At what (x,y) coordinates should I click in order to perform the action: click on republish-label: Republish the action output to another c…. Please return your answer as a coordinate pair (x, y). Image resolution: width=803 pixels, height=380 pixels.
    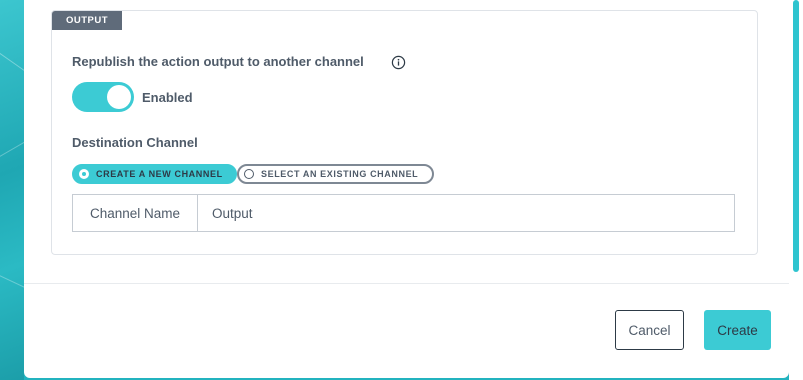
    Looking at the image, I should click on (218, 61).